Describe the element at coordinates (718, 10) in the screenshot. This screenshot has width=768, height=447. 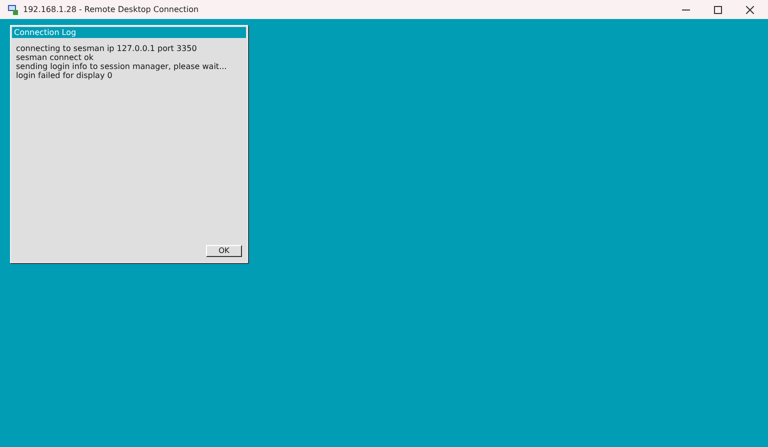
I see `maximize-icon` at that location.